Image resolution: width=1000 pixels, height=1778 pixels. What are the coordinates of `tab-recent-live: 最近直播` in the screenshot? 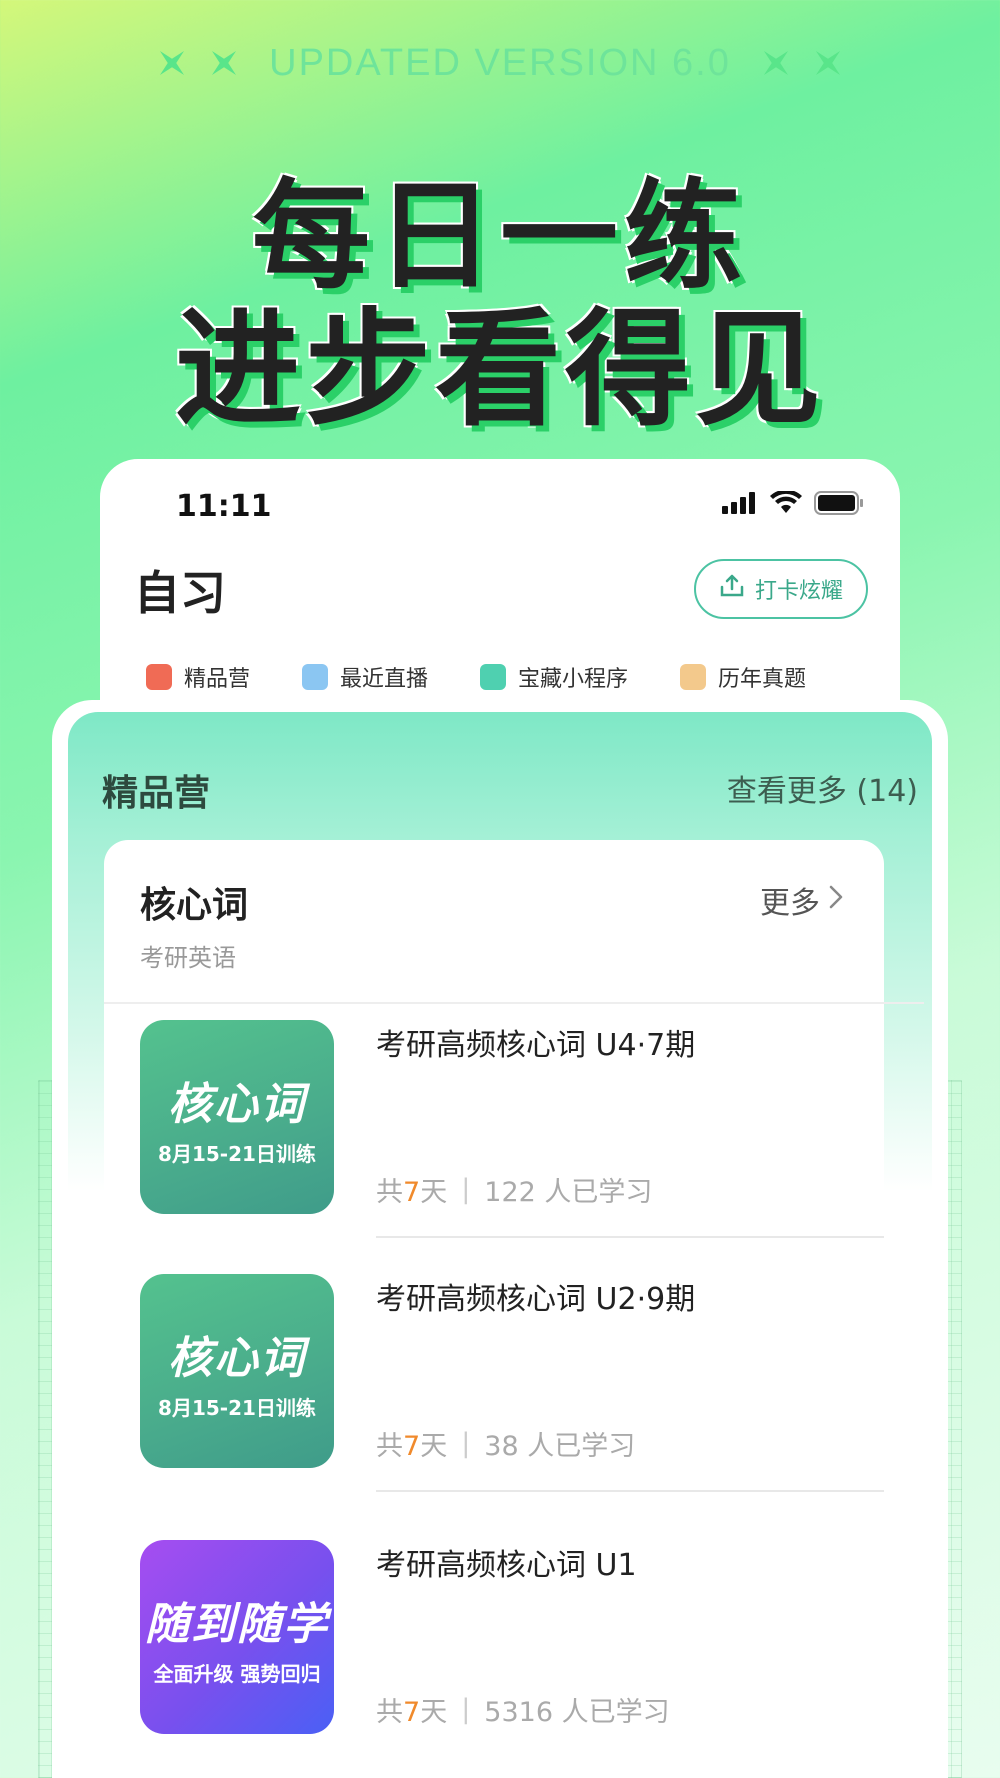 It's located at (365, 677).